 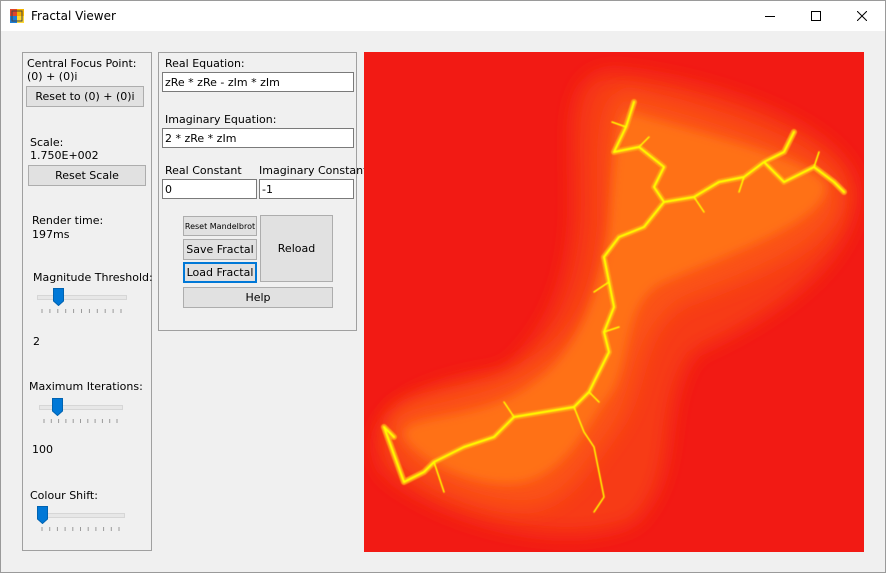 I want to click on equation-panel: Real Equation: Imaginary Equation, so click(x=262, y=191).